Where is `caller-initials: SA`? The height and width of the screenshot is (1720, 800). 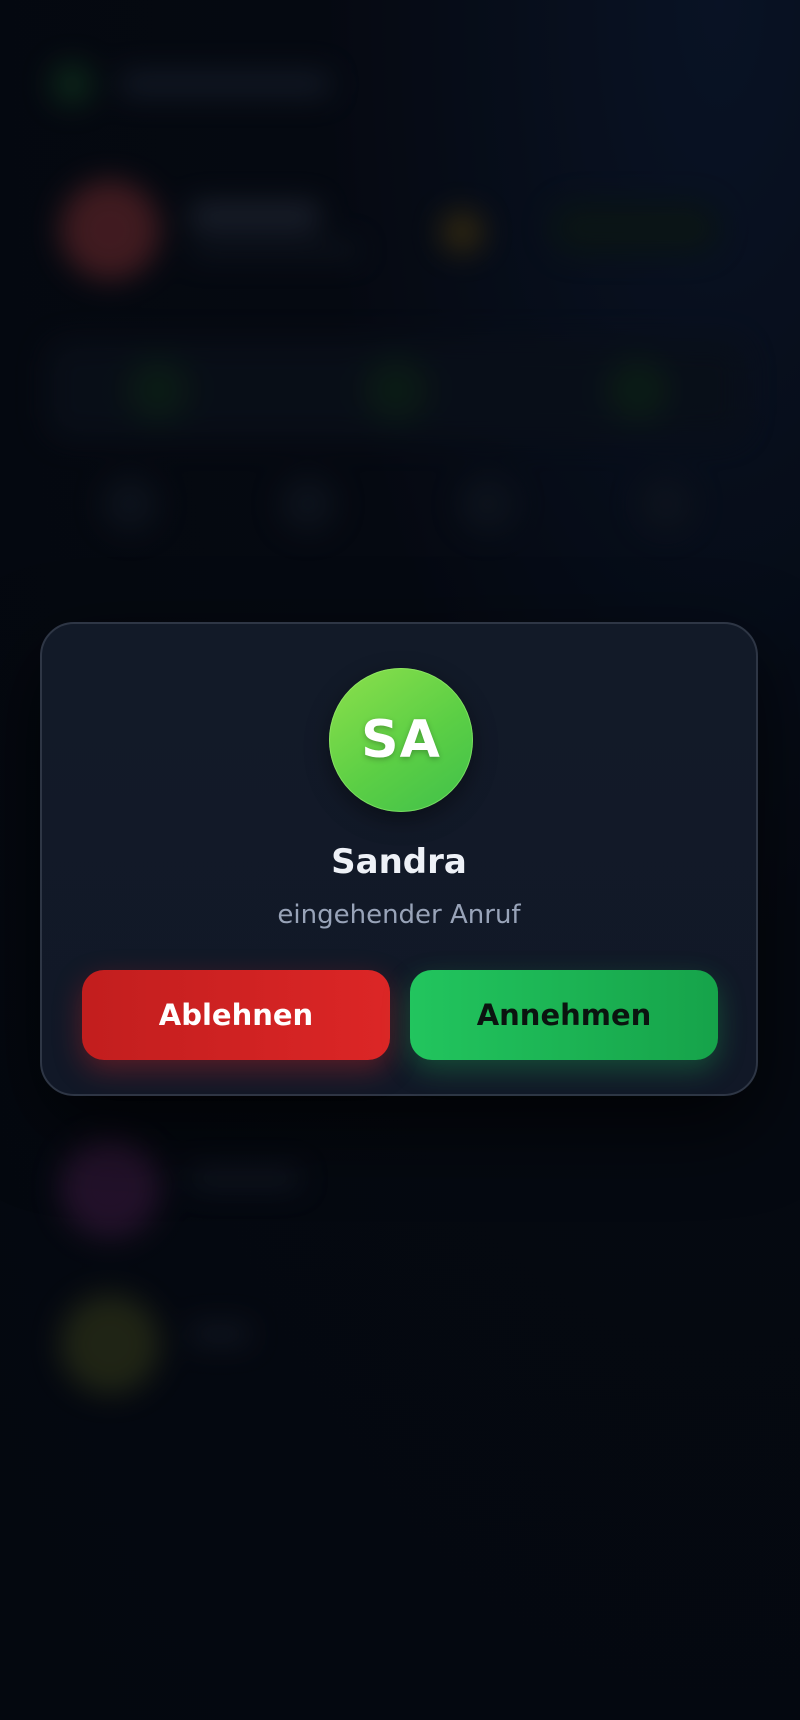 caller-initials: SA is located at coordinates (401, 740).